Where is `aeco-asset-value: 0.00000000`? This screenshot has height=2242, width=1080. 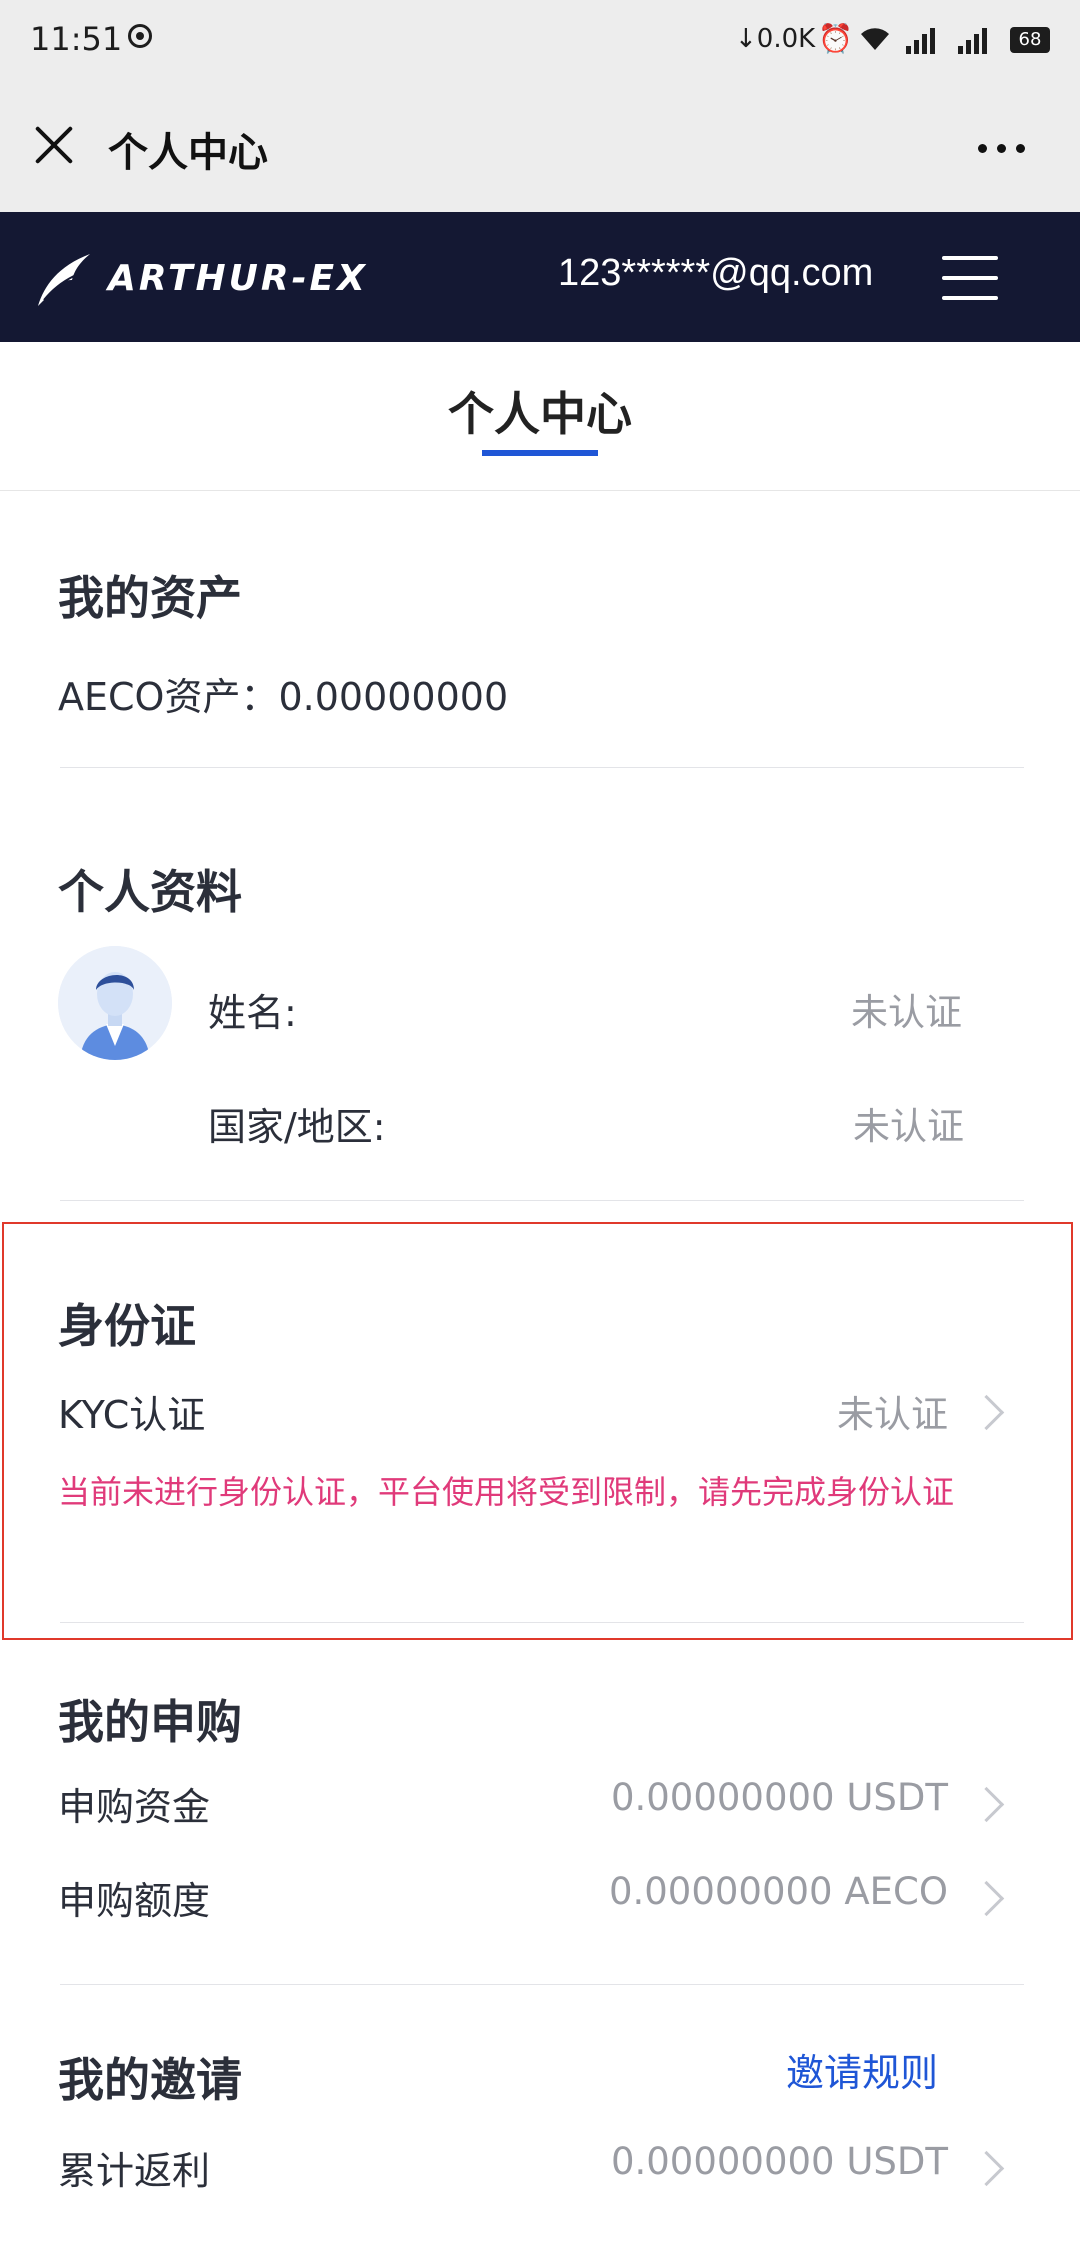 aeco-asset-value: 0.00000000 is located at coordinates (393, 697).